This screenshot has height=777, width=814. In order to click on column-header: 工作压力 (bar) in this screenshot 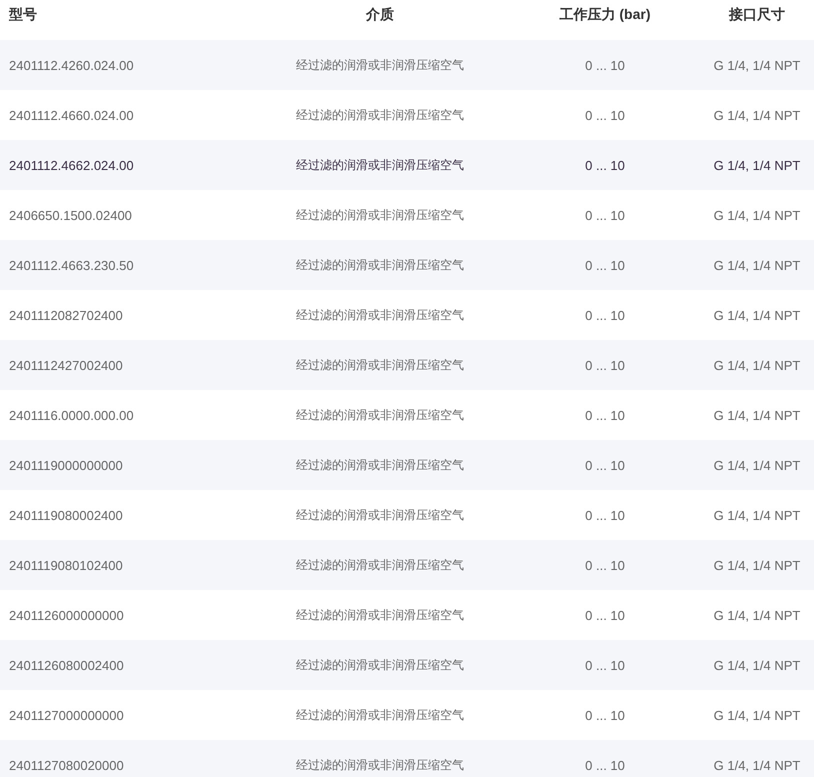, I will do `click(605, 15)`.